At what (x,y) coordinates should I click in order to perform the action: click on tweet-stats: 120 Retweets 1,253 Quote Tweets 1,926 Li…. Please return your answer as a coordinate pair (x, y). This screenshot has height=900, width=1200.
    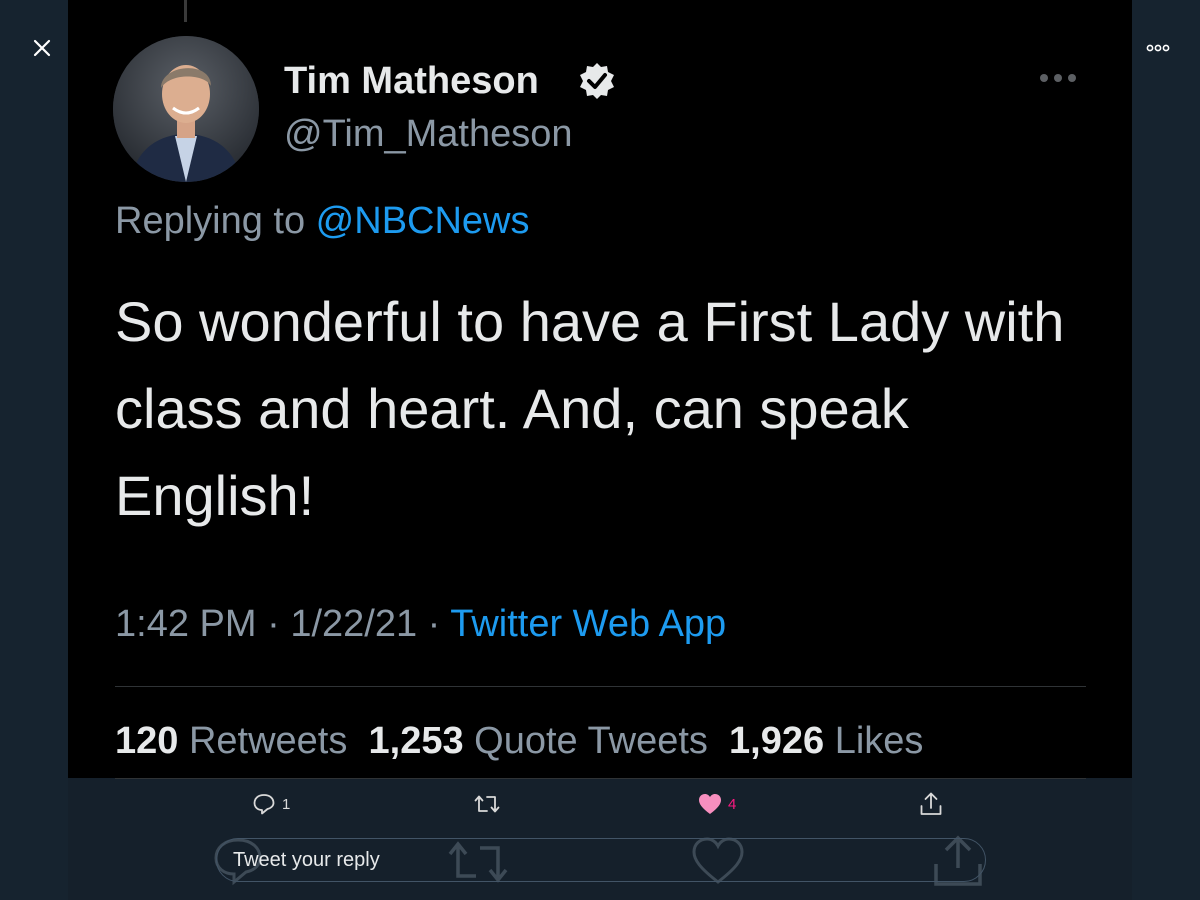
    Looking at the image, I should click on (519, 741).